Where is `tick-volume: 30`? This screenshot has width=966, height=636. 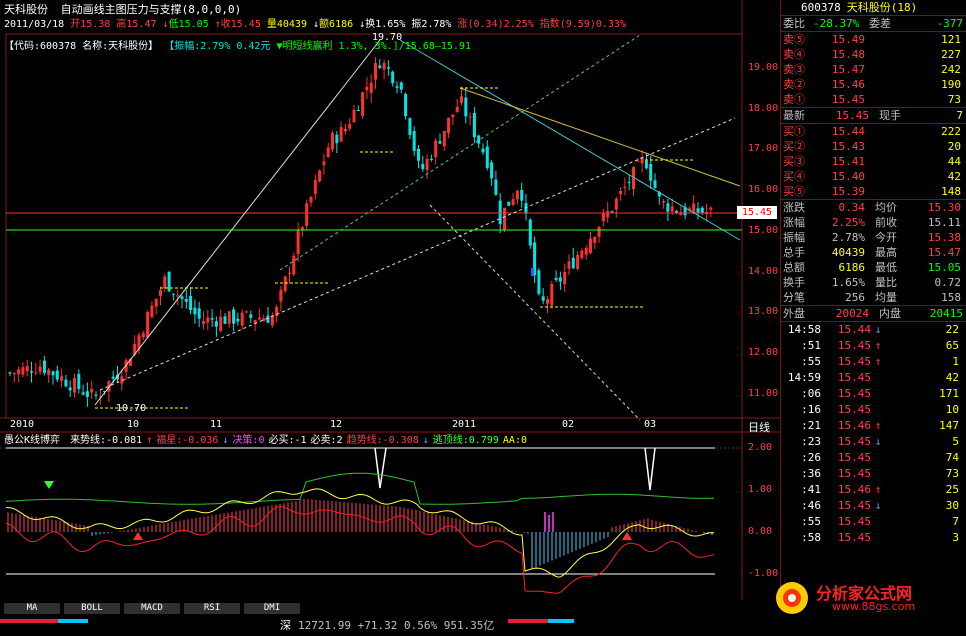
tick-volume: 30 is located at coordinates (952, 505).